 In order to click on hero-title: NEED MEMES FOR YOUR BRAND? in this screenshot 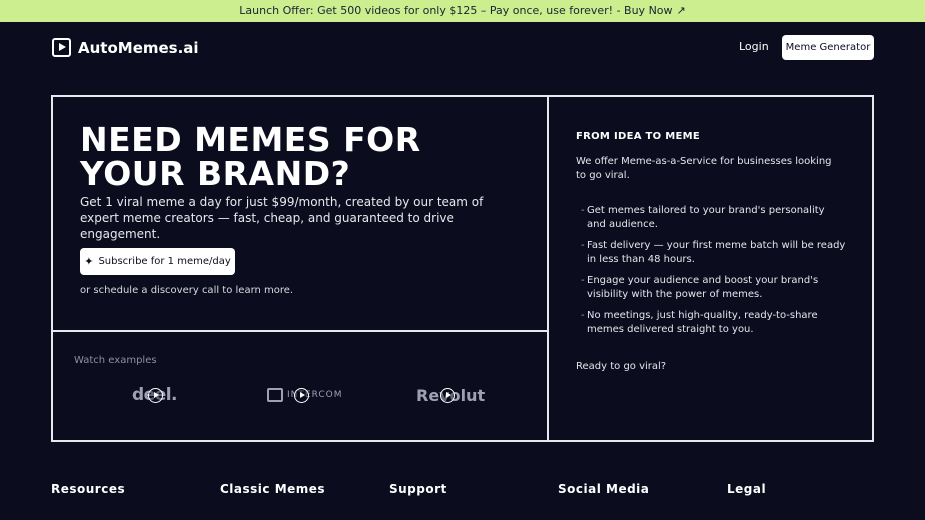, I will do `click(250, 156)`.